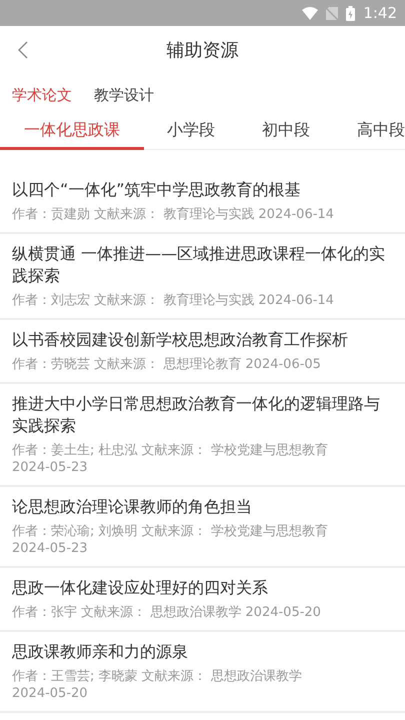 The height and width of the screenshot is (720, 405). Describe the element at coordinates (369, 133) in the screenshot. I see `segment-tab: 高中段` at that location.